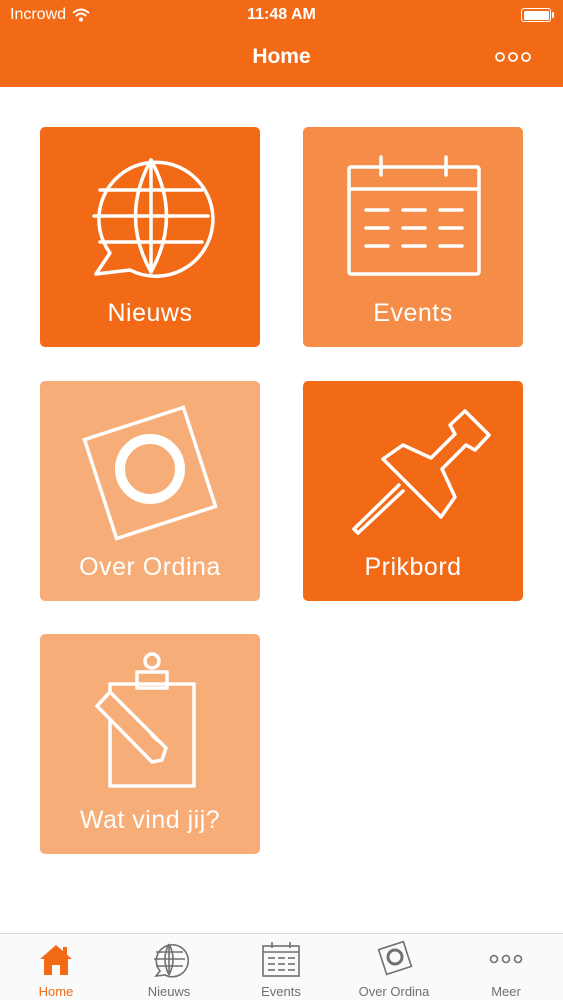  Describe the element at coordinates (150, 313) in the screenshot. I see `tile-label: Nieuws` at that location.